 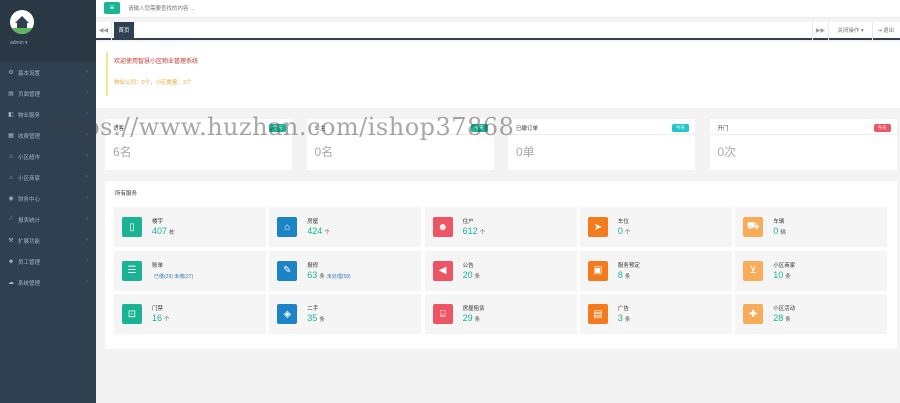 What do you see at coordinates (112, 8) in the screenshot?
I see `menu-toggle-button: ≡` at bounding box center [112, 8].